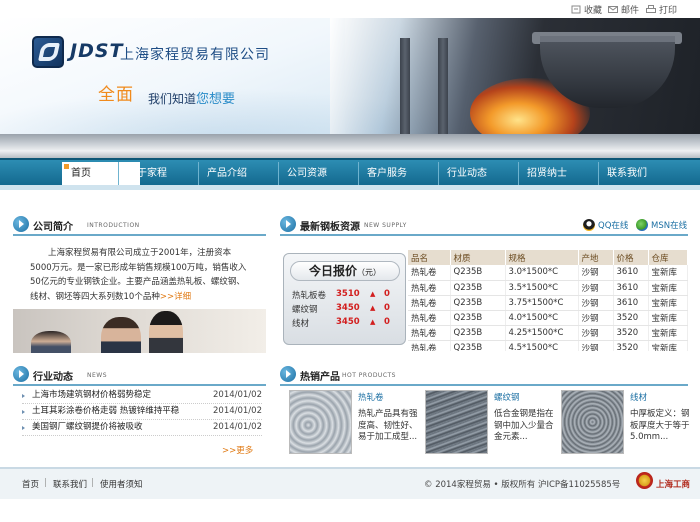  I want to click on slogan: 我们知道您想要, so click(192, 99).